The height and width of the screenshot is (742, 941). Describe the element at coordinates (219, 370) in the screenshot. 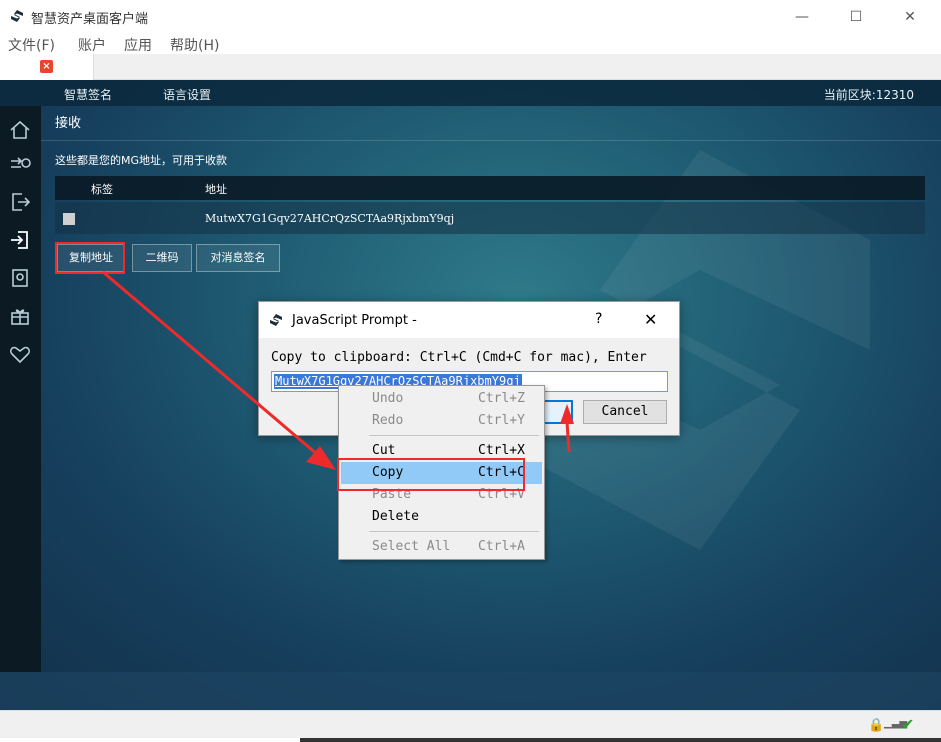

I see `arrow-to-copy-menu-icon` at that location.